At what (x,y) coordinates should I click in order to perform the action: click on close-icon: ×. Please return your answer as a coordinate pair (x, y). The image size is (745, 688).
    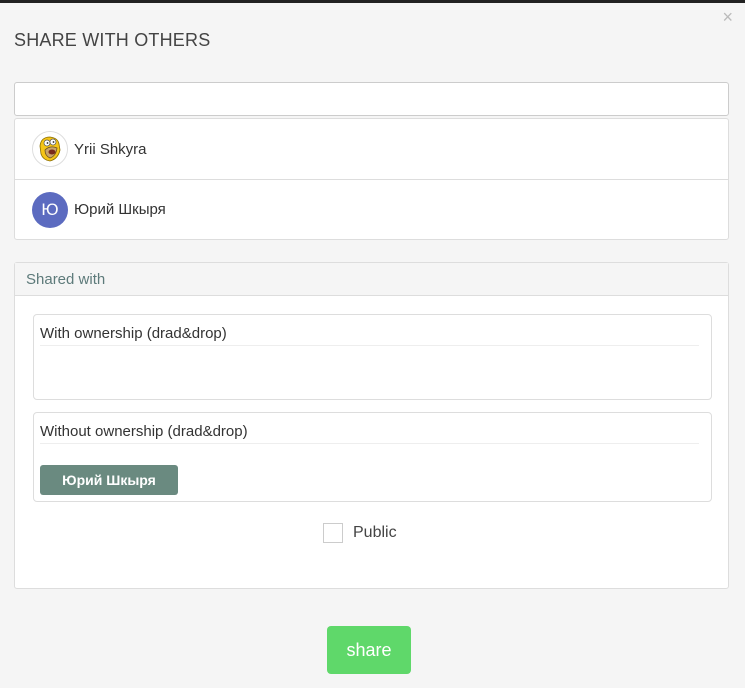
    Looking at the image, I should click on (727, 17).